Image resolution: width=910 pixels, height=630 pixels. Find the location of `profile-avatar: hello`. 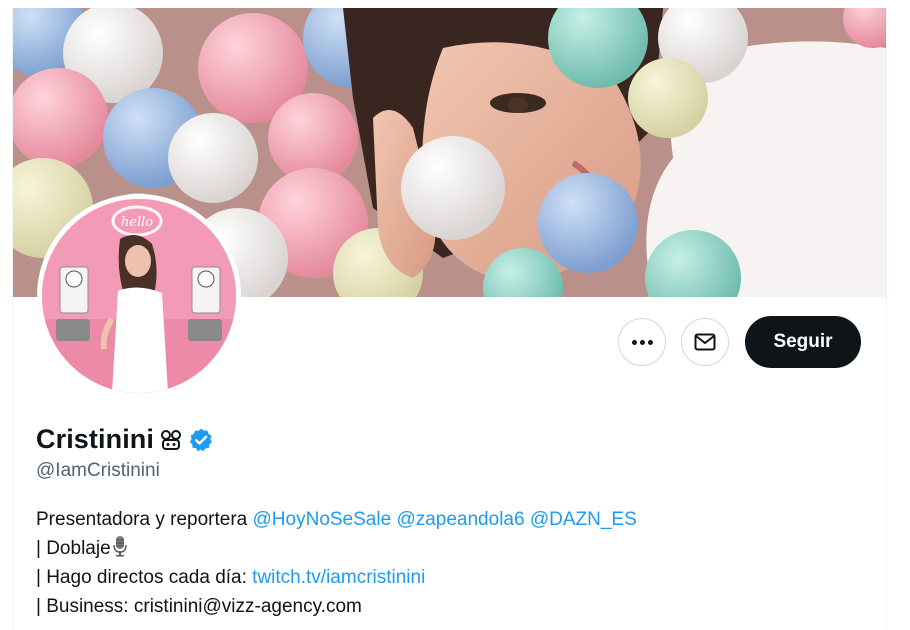

profile-avatar: hello is located at coordinates (139, 296).